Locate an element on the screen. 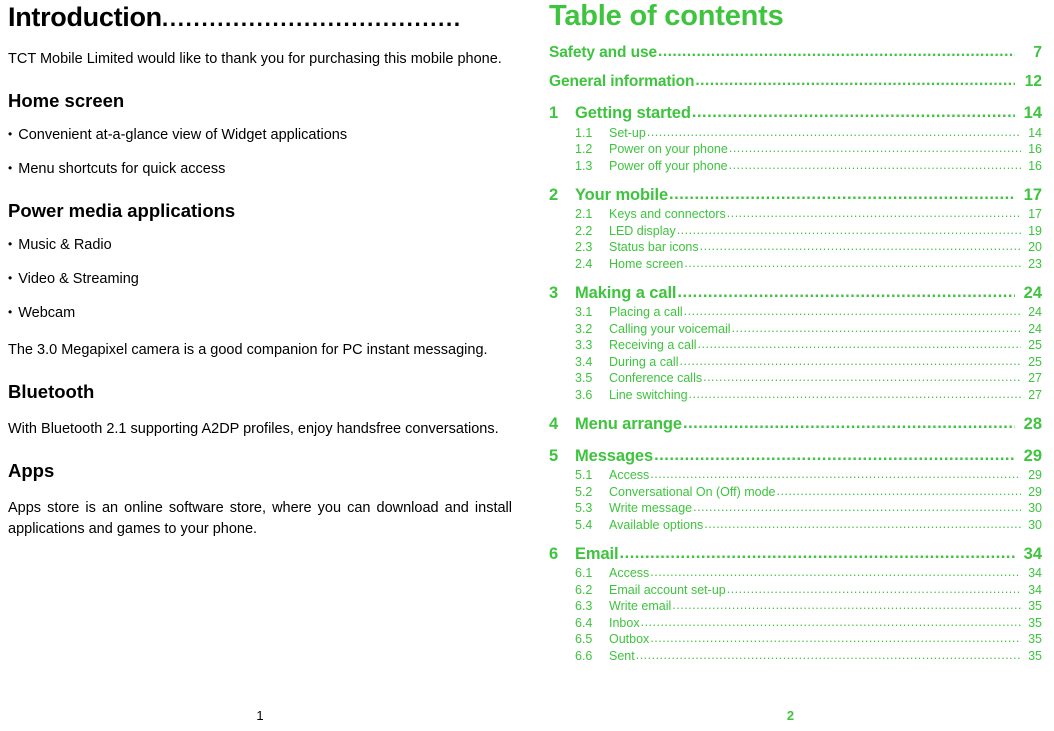 This screenshot has width=1054, height=731. toc-entry: 5.3 Write message 30 is located at coordinates (795, 508).